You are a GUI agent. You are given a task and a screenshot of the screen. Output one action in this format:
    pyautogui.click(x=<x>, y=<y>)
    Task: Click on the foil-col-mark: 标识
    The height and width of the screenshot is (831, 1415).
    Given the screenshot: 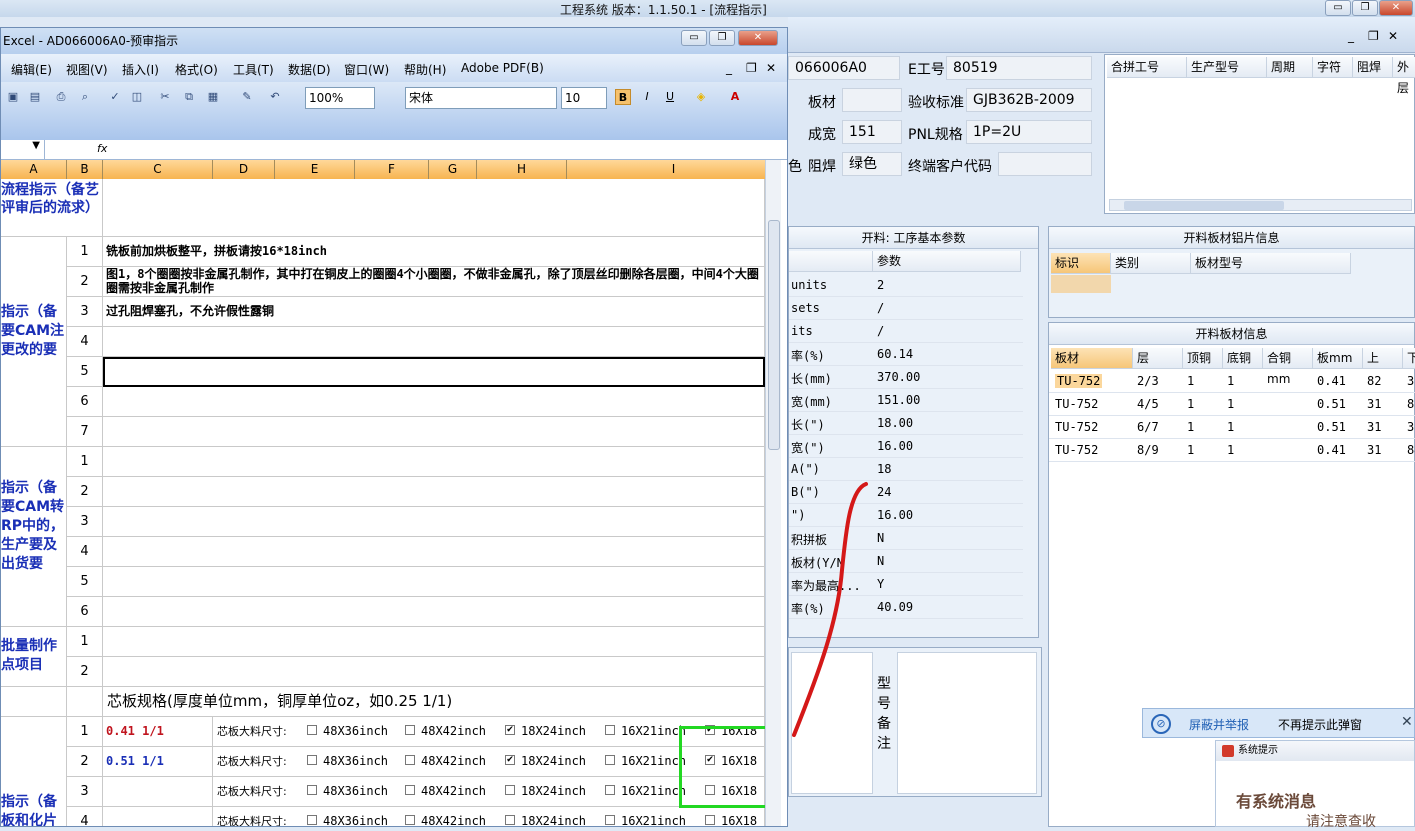 What is the action you would take?
    pyautogui.click(x=1081, y=263)
    